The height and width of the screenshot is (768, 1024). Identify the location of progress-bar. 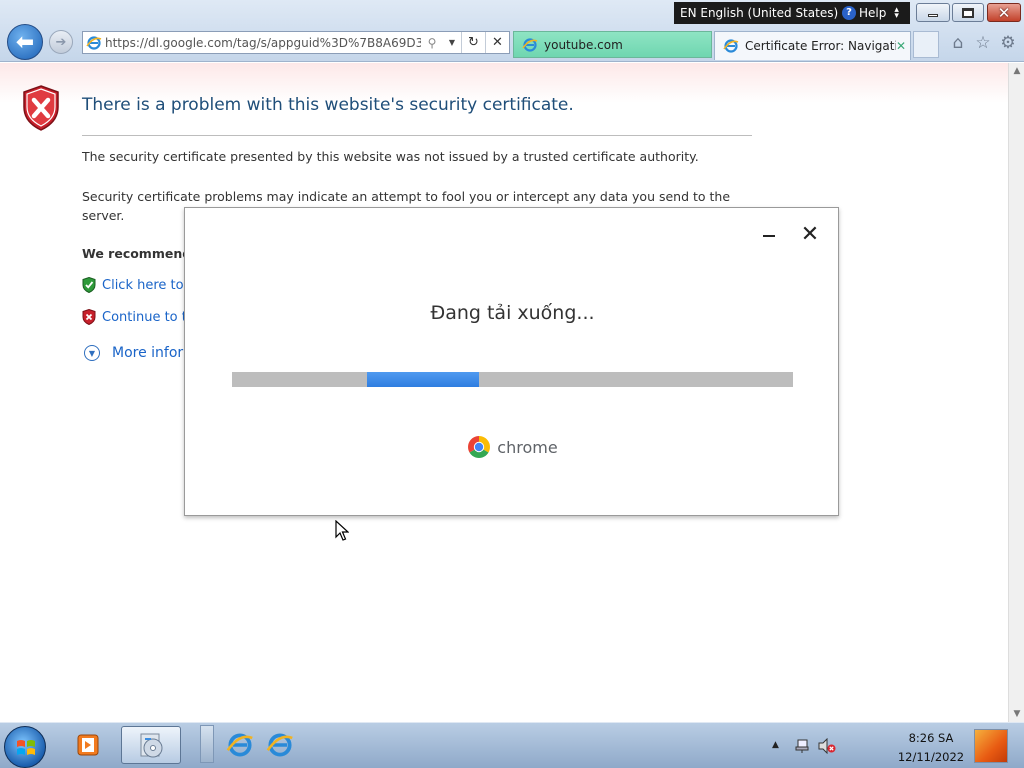
(512, 379).